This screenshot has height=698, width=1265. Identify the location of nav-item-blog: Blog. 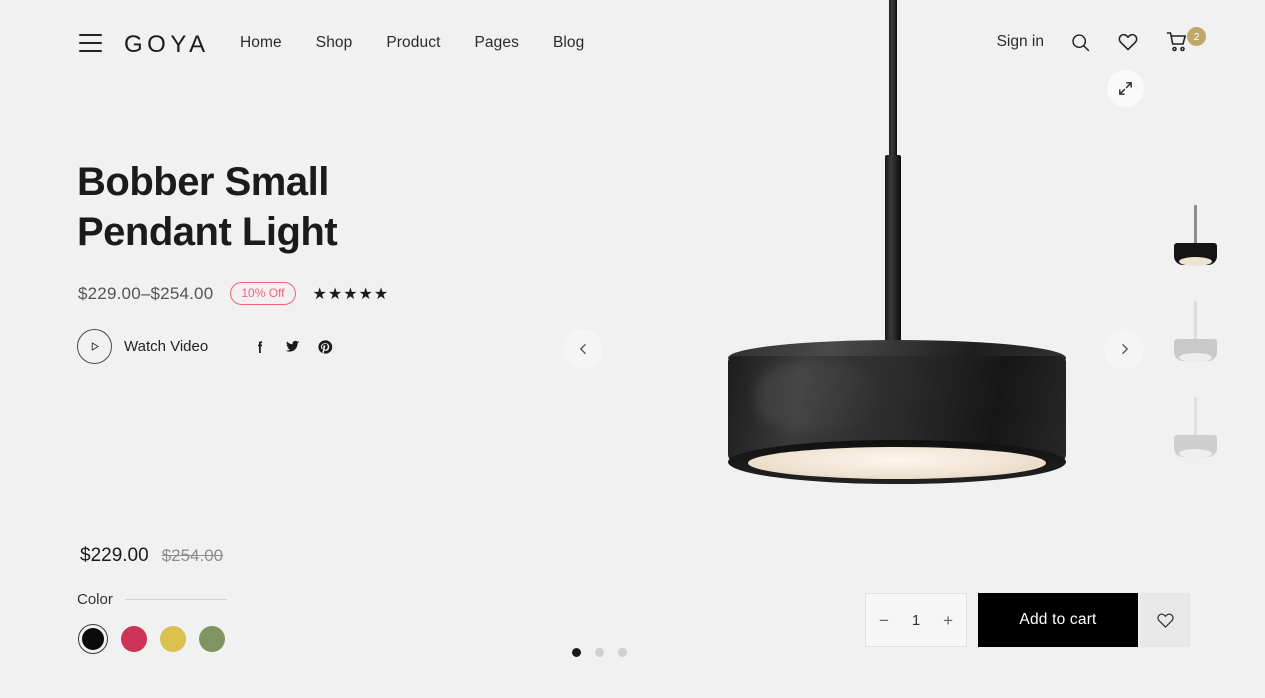
(568, 43).